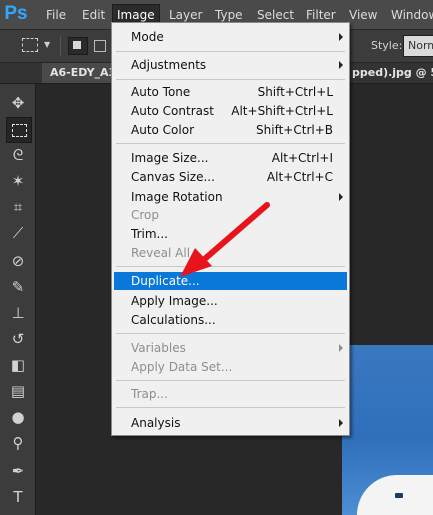 The image size is (433, 515). What do you see at coordinates (60, 46) in the screenshot?
I see `divider` at bounding box center [60, 46].